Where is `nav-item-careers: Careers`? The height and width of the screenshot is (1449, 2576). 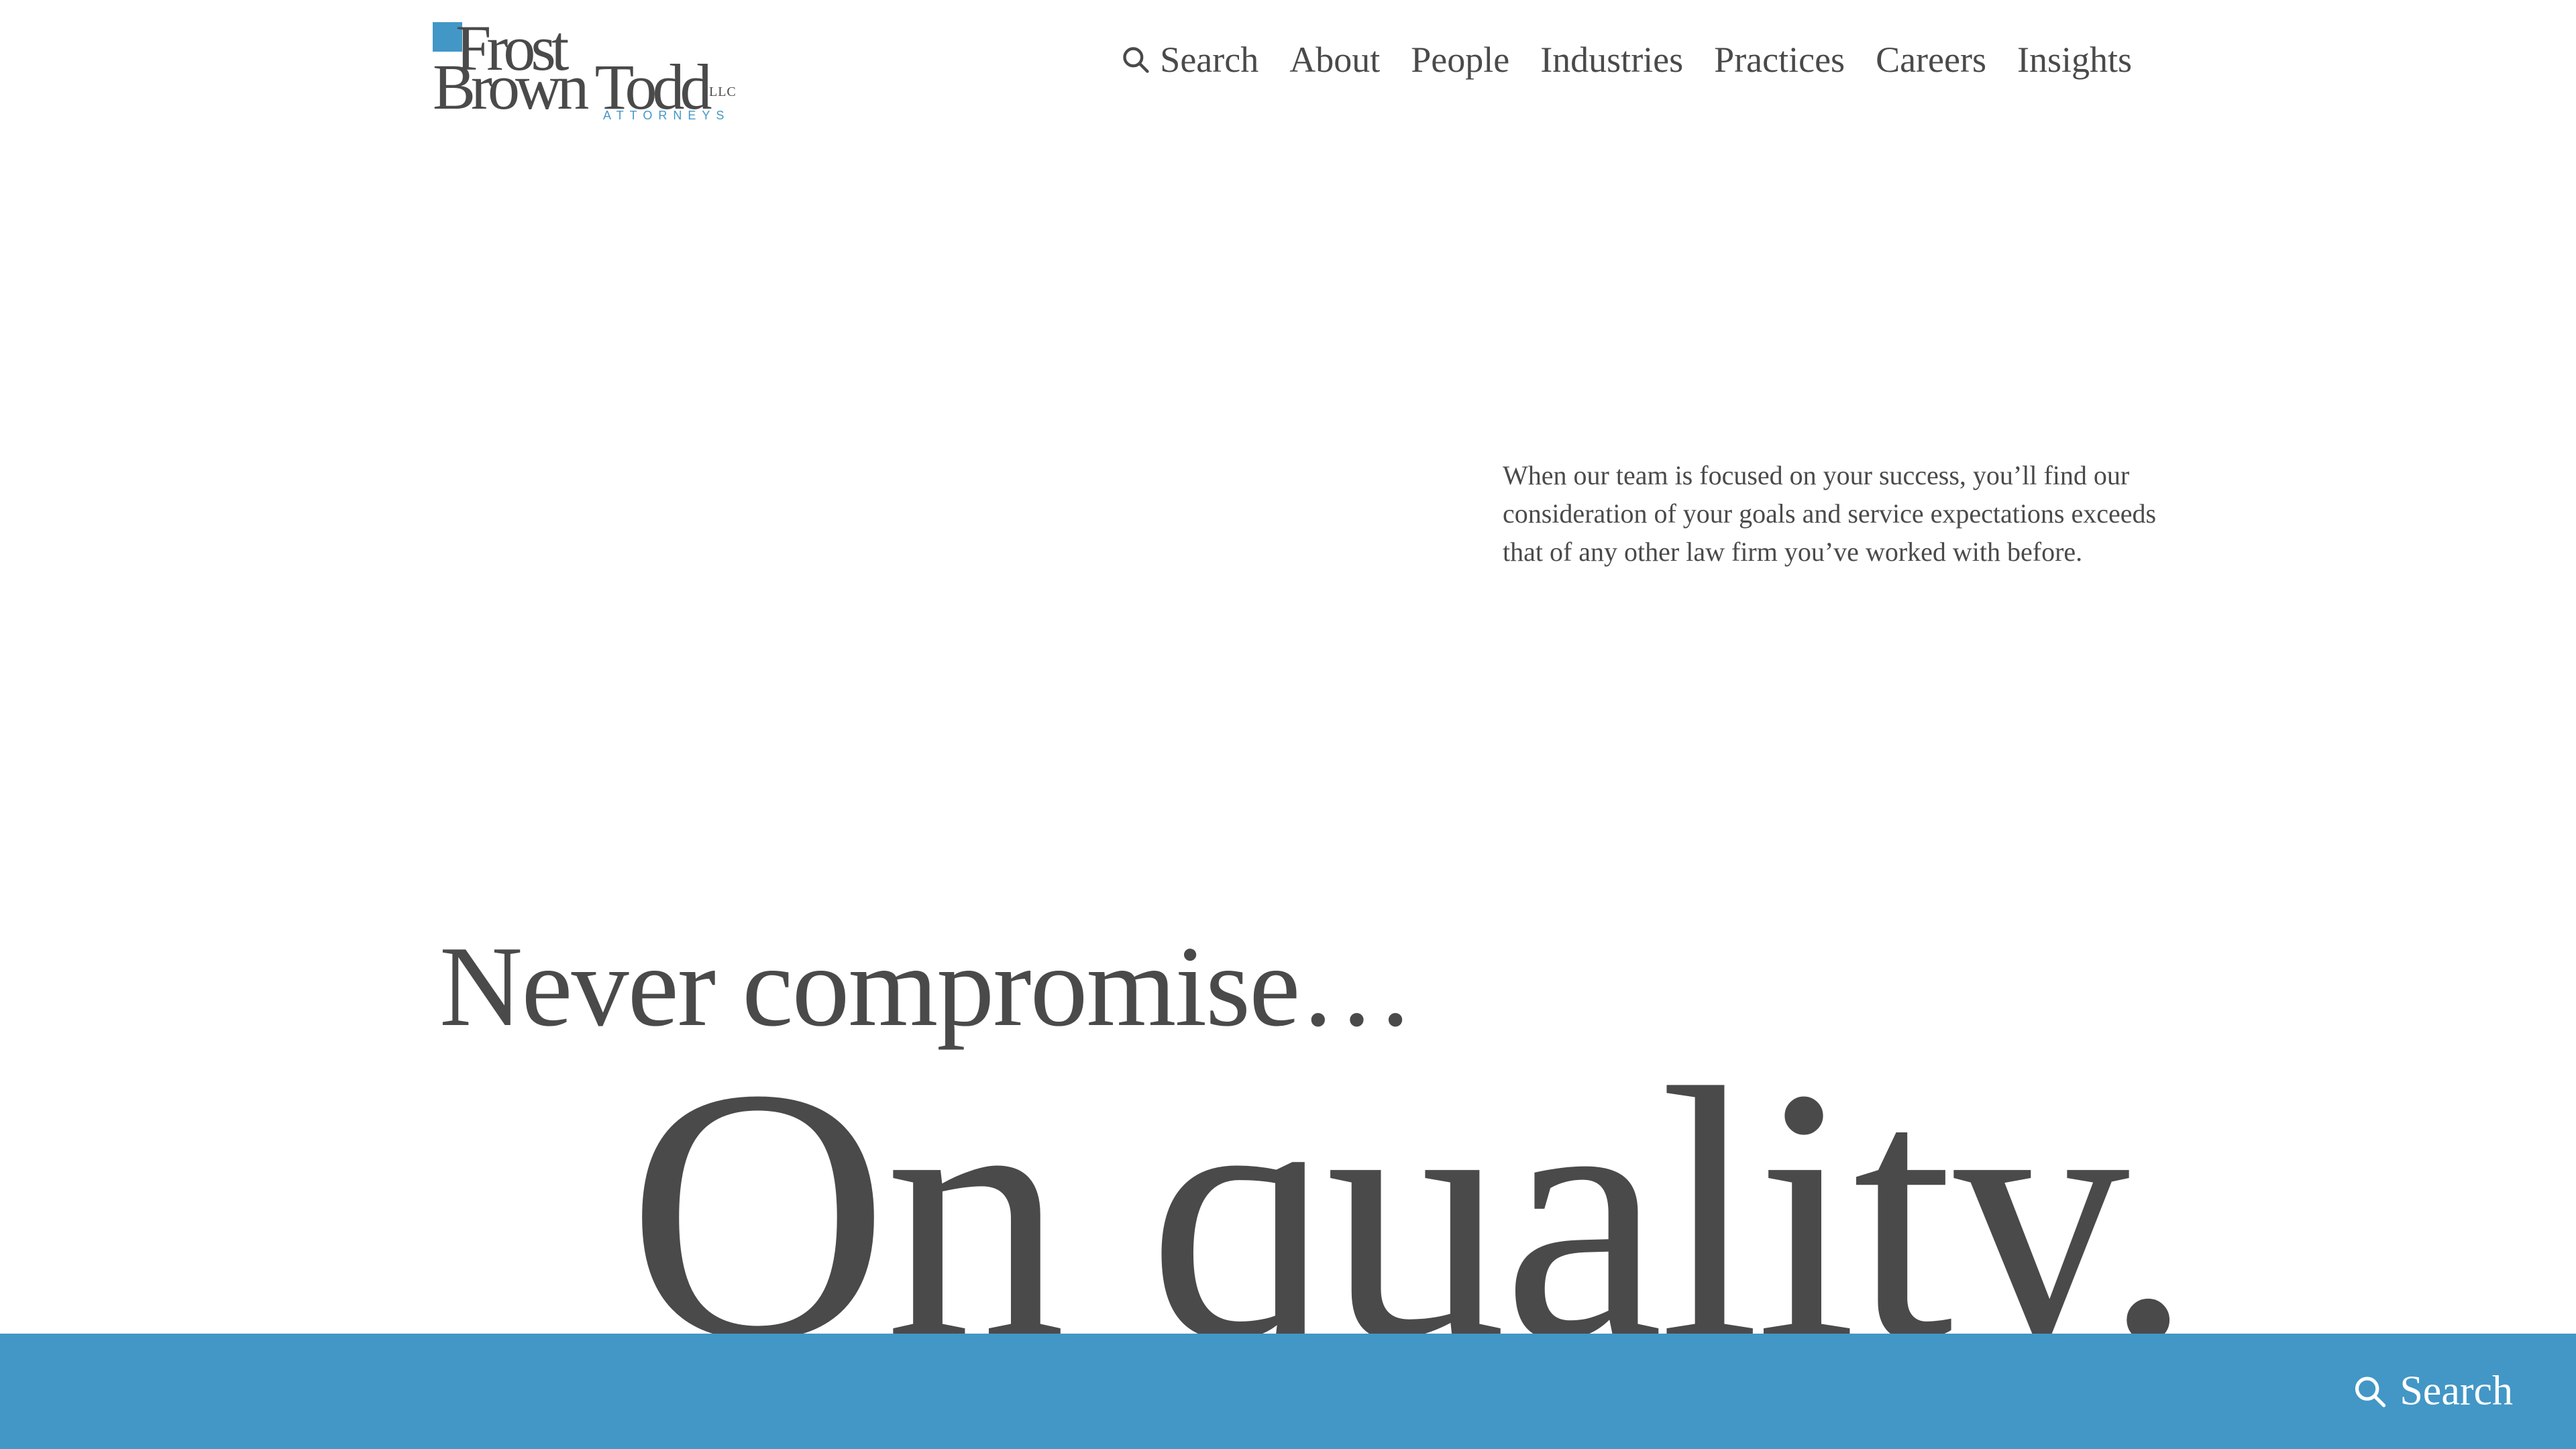 nav-item-careers: Careers is located at coordinates (1931, 60).